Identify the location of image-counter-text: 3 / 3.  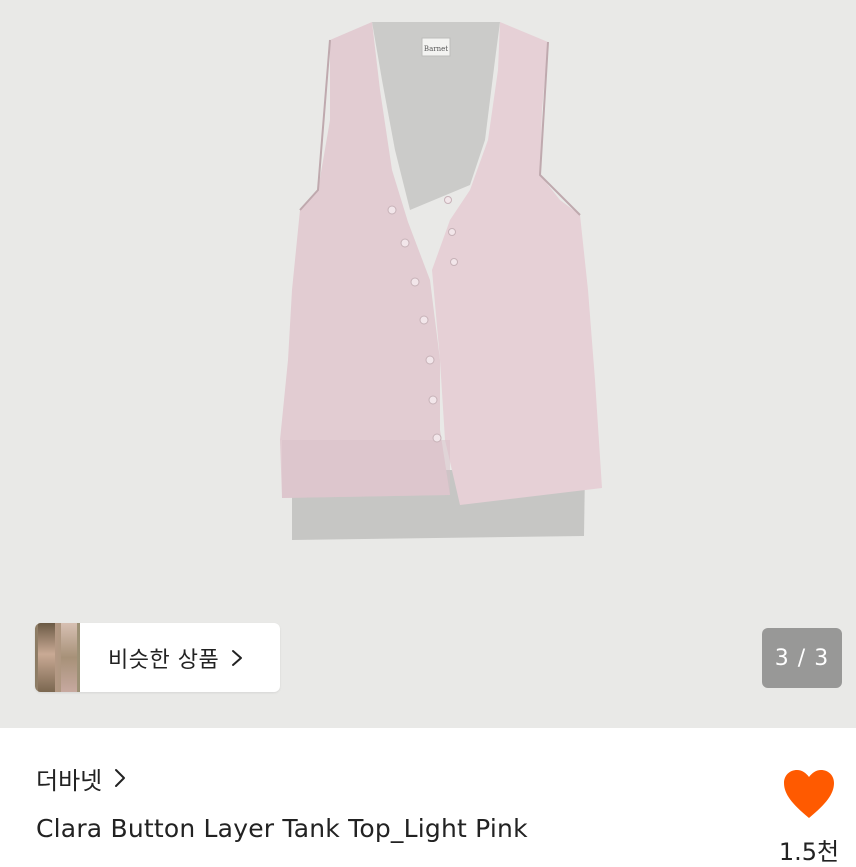
(802, 658).